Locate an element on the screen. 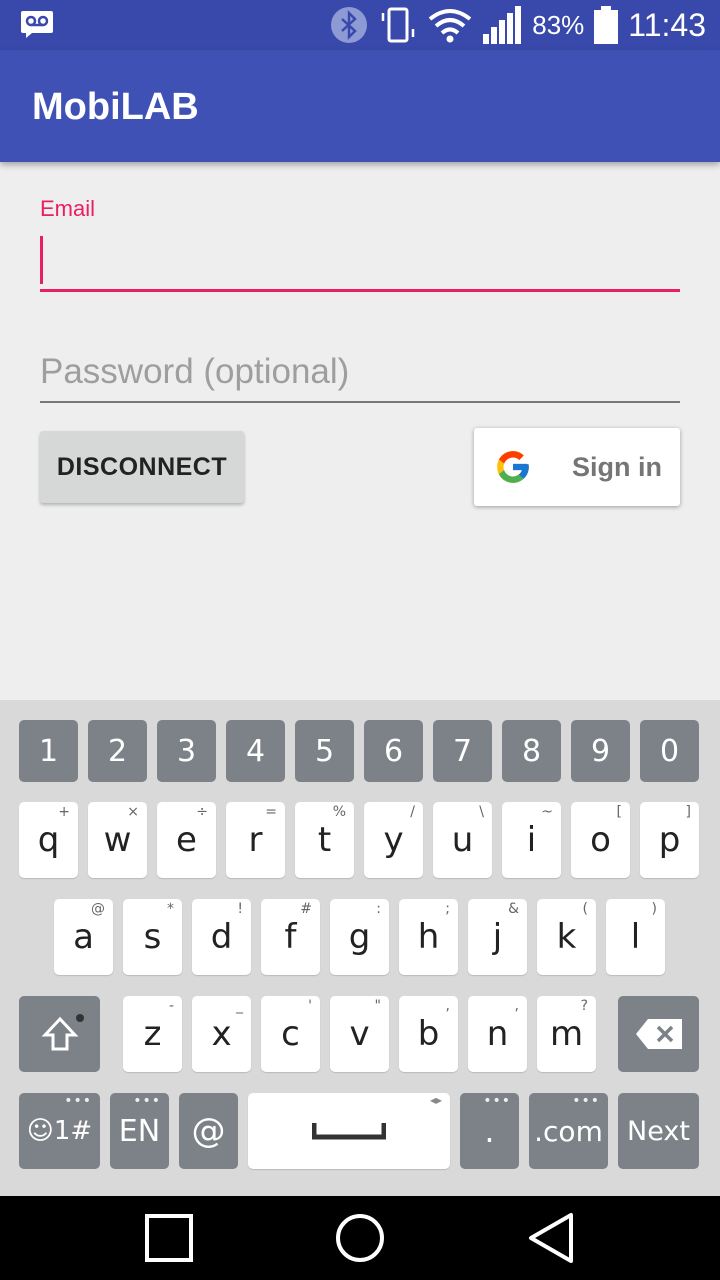  key-q: + q is located at coordinates (48, 840).